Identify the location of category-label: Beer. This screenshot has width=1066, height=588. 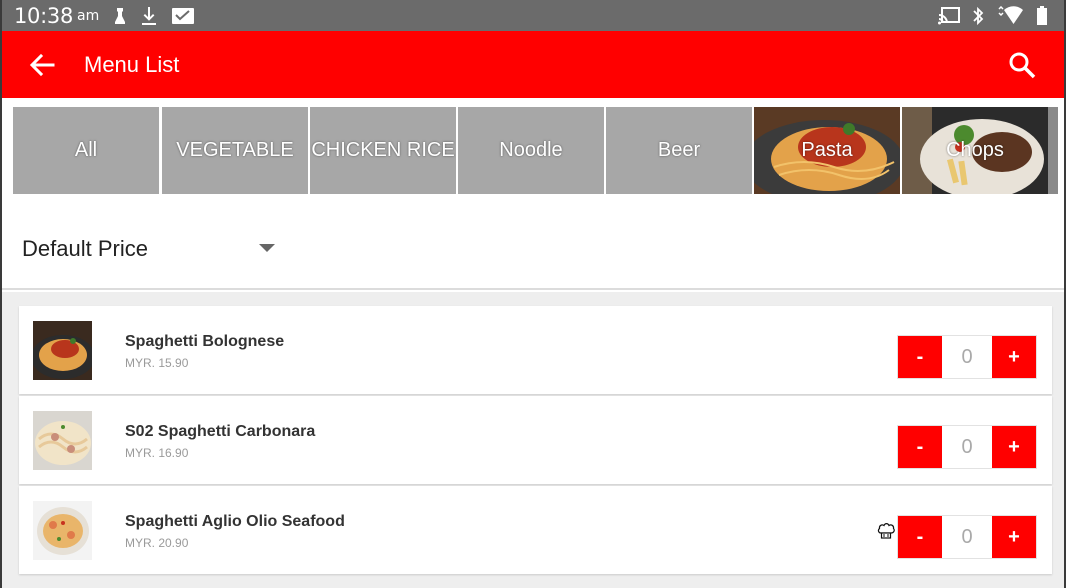
(679, 150).